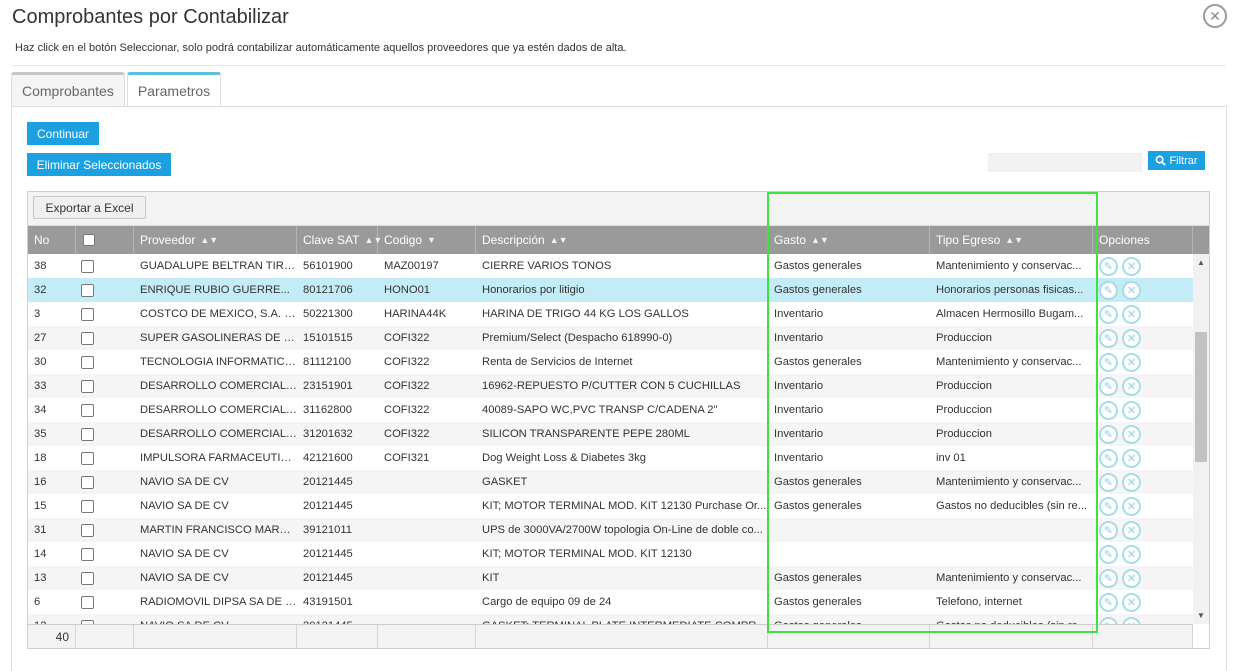  I want to click on column-header-proveedor: Proveedor ▲▼, so click(215, 240).